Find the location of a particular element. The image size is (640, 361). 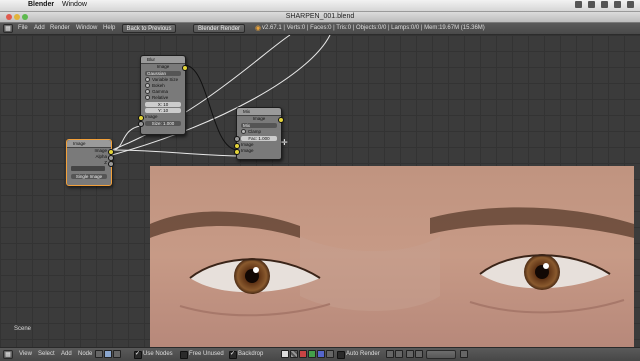

menu-app-blender: Blender is located at coordinates (41, 4).